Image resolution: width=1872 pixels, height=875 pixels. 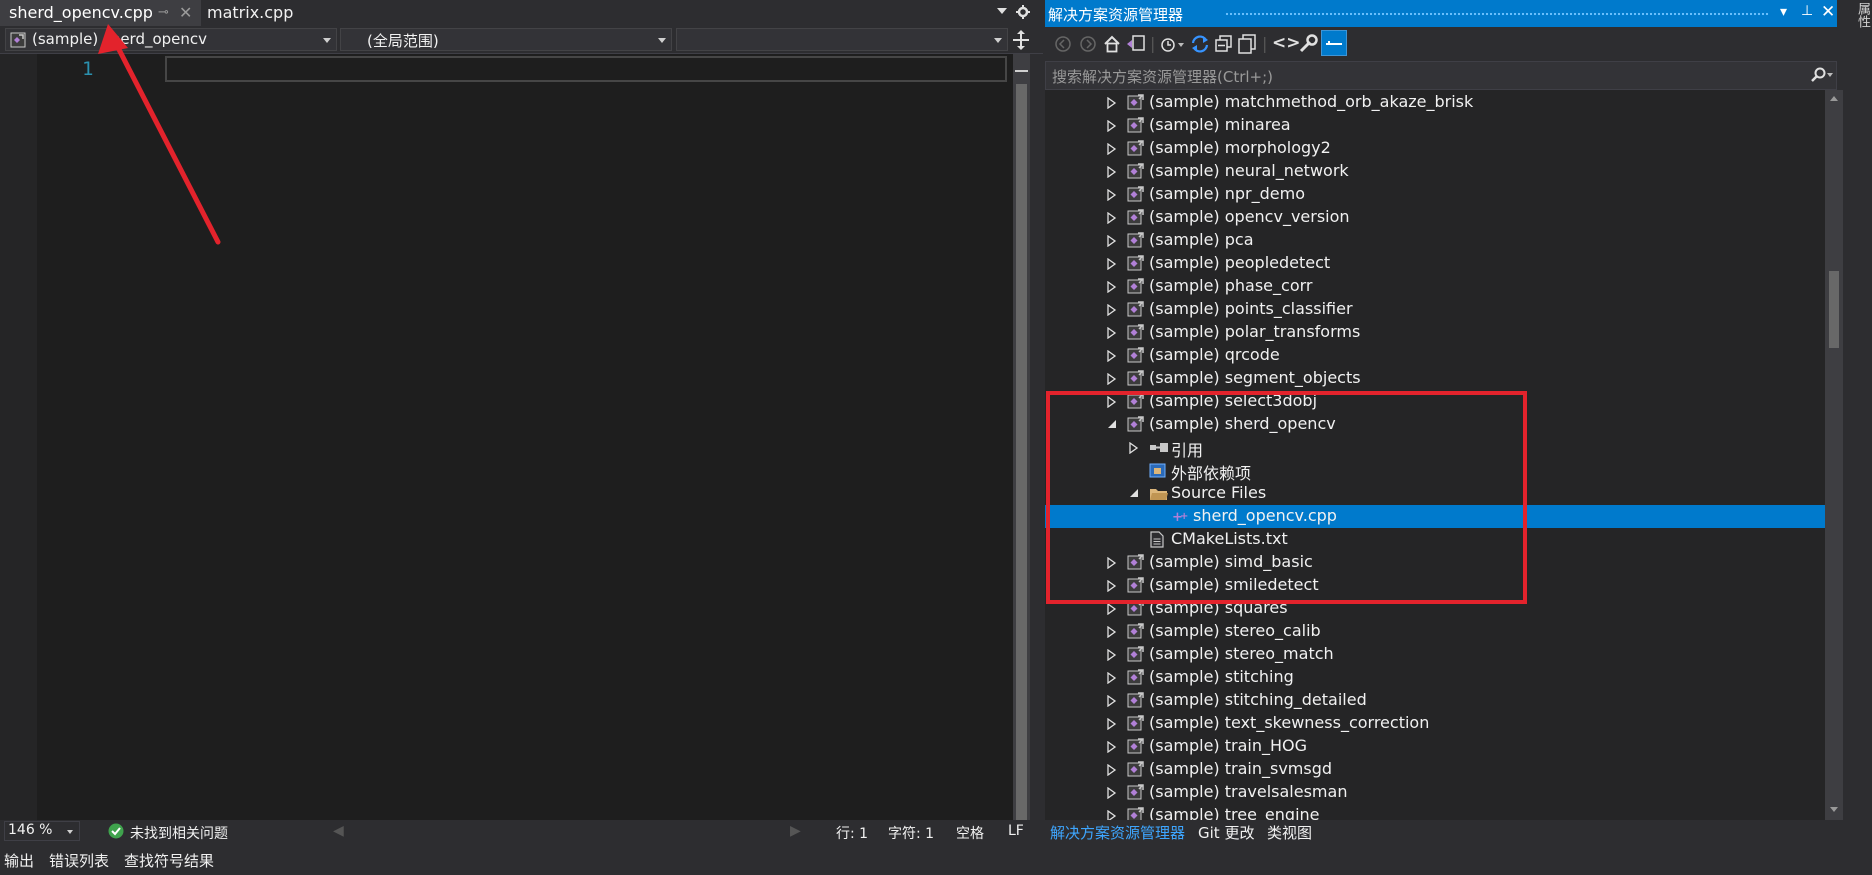 I want to click on sync-icon, so click(x=1200, y=44).